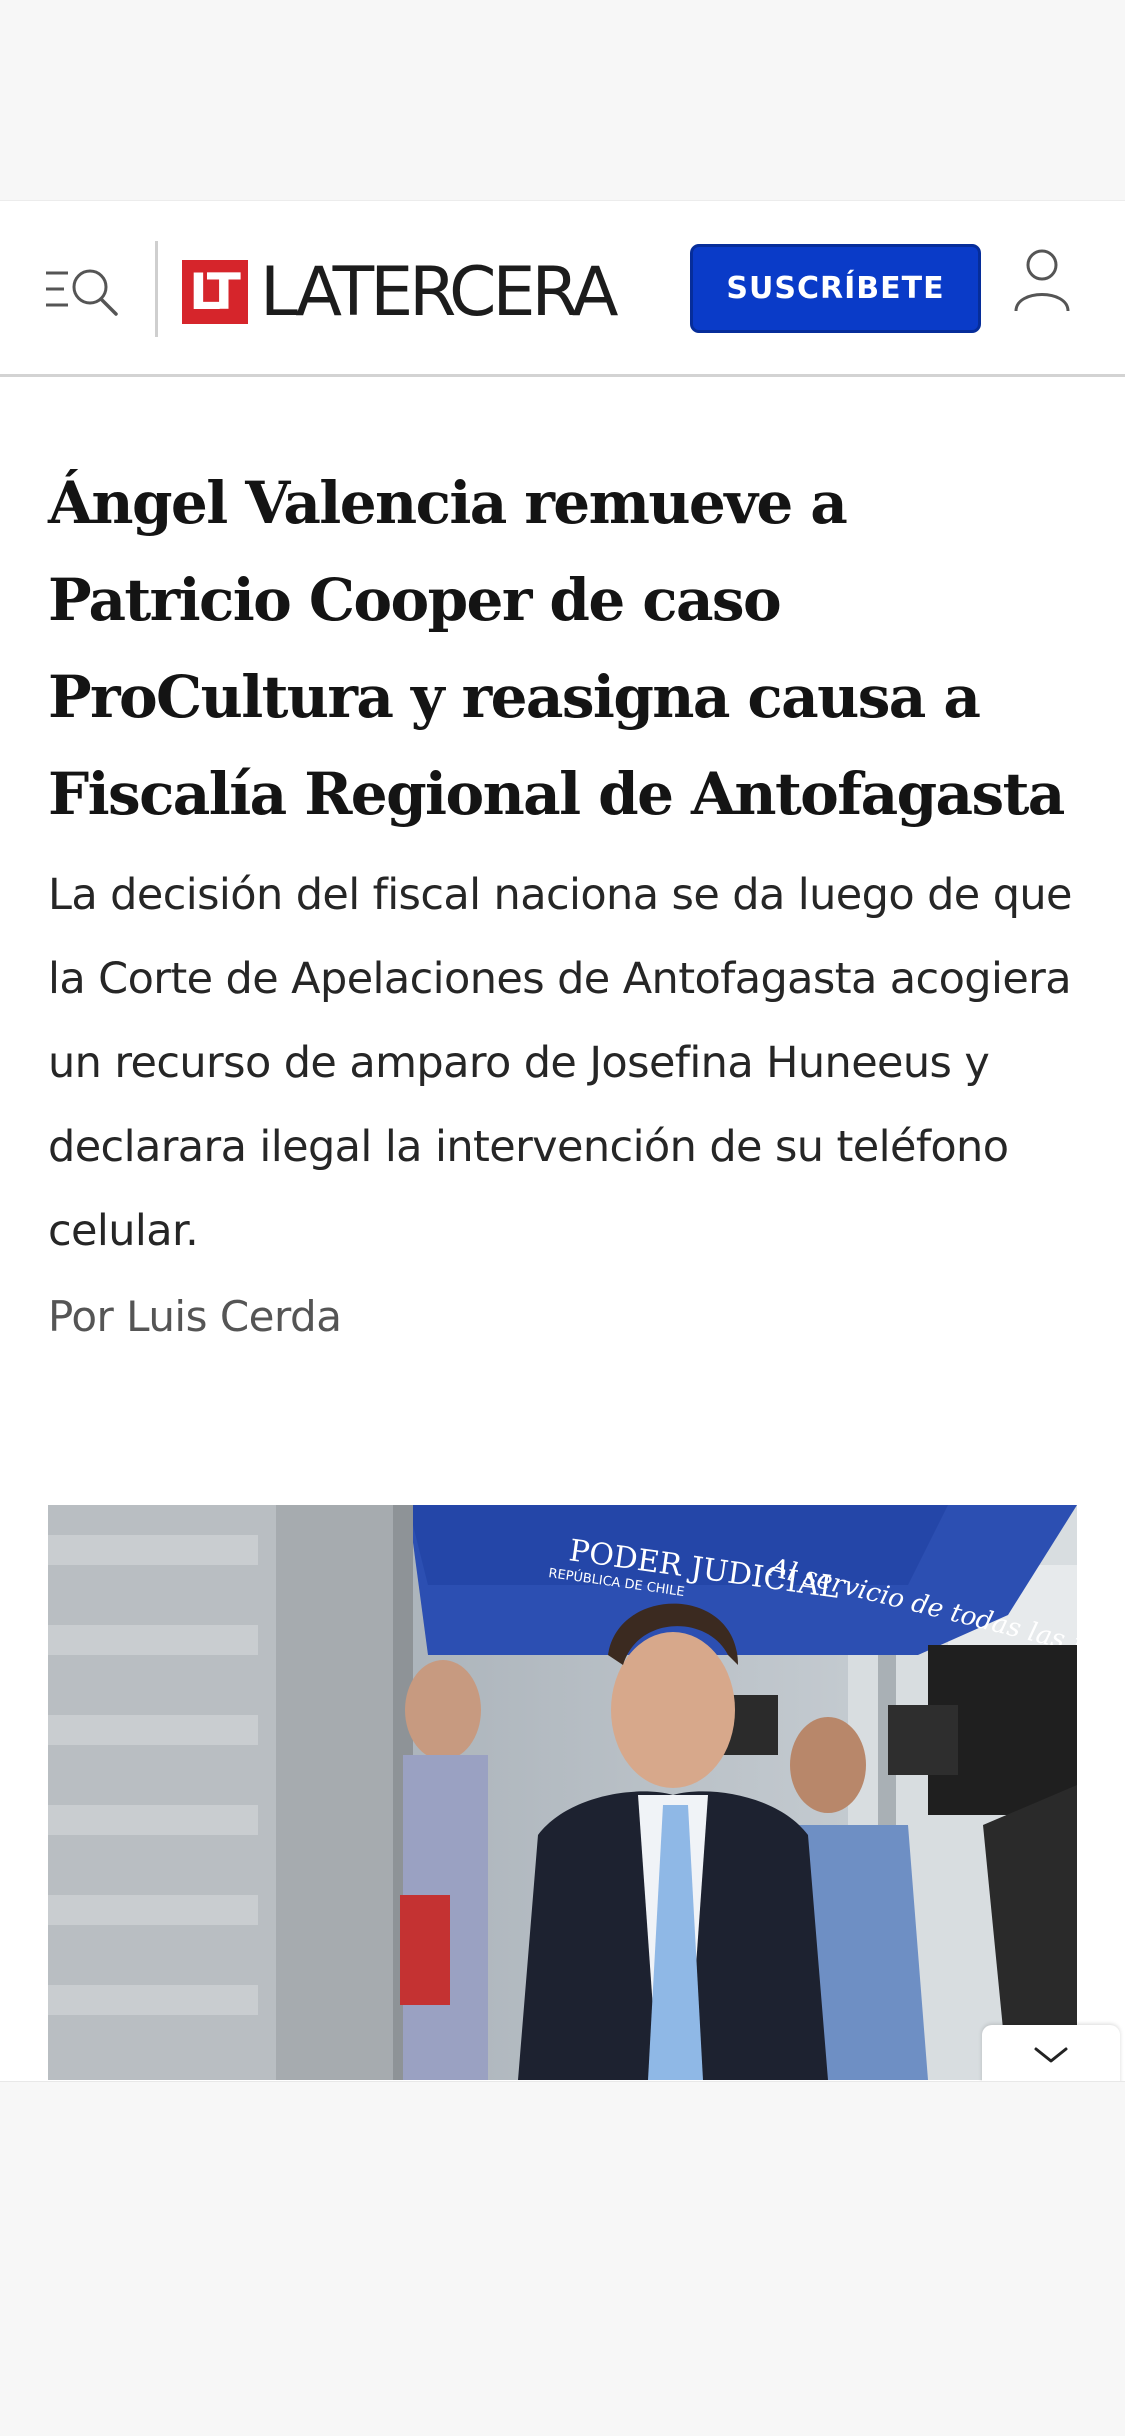 Image resolution: width=1125 pixels, height=2436 pixels. What do you see at coordinates (835, 288) in the screenshot?
I see `subscribe-button: SUSCRÍBETE` at bounding box center [835, 288].